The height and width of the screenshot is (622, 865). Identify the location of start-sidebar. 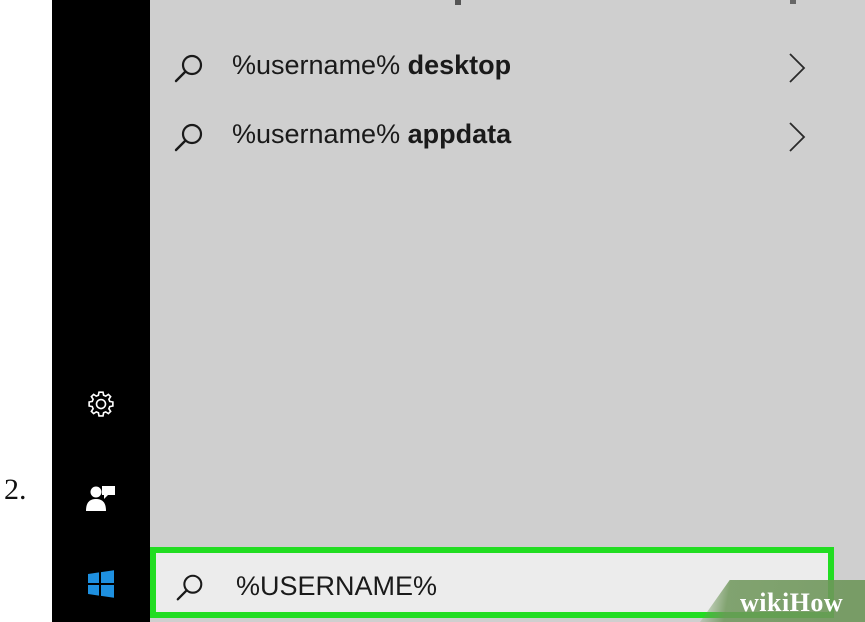
(101, 311).